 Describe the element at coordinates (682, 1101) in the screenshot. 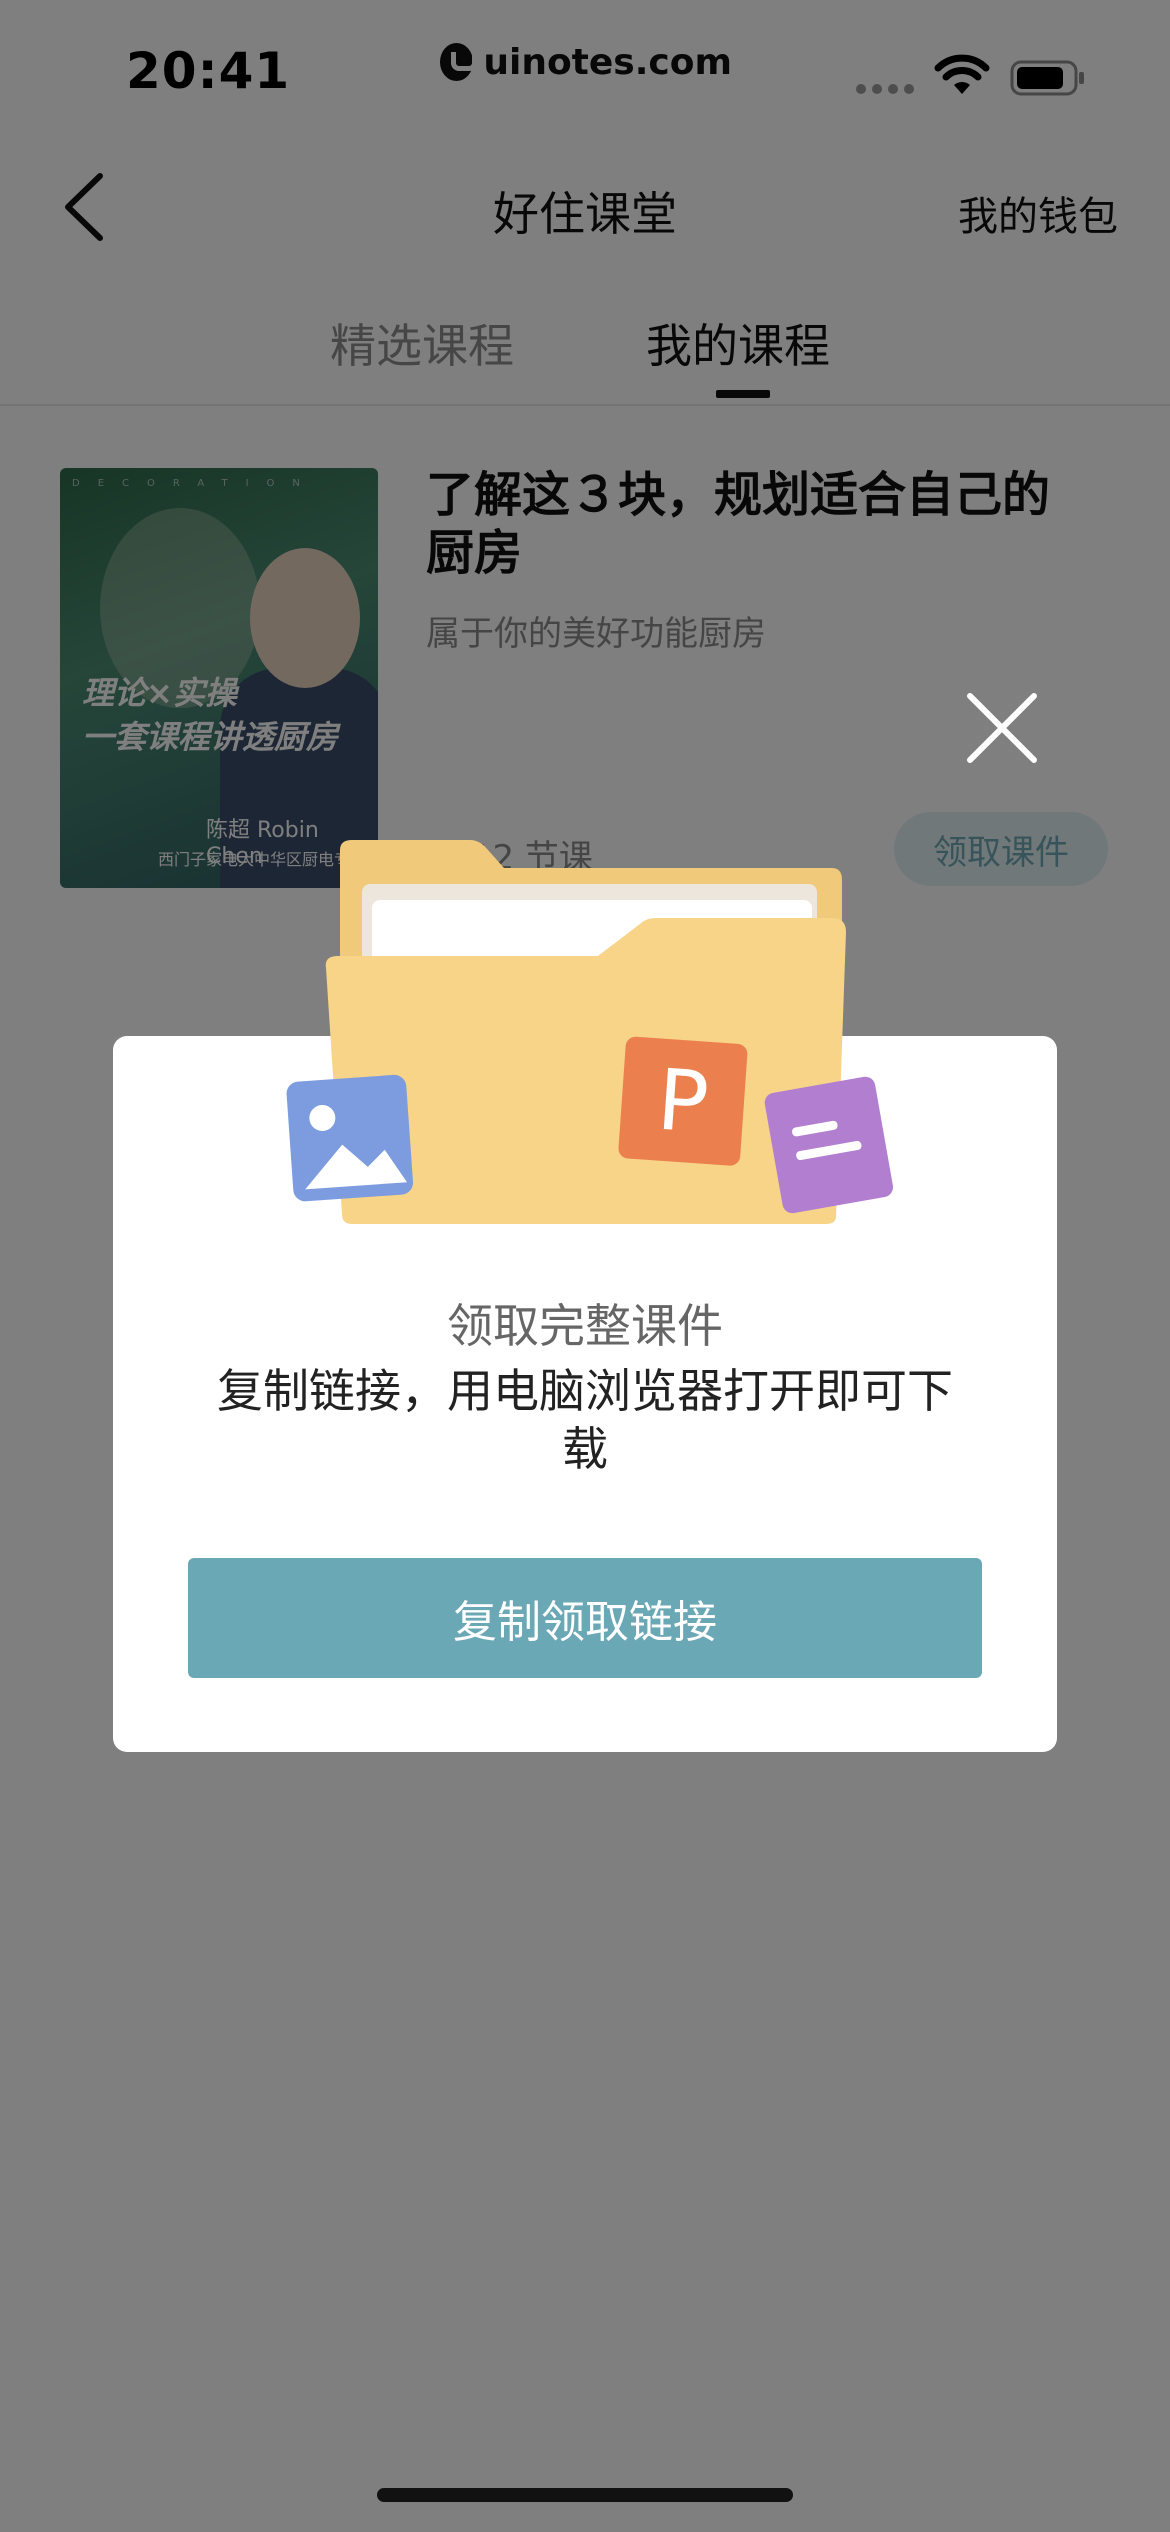

I see `svg-text: P` at that location.